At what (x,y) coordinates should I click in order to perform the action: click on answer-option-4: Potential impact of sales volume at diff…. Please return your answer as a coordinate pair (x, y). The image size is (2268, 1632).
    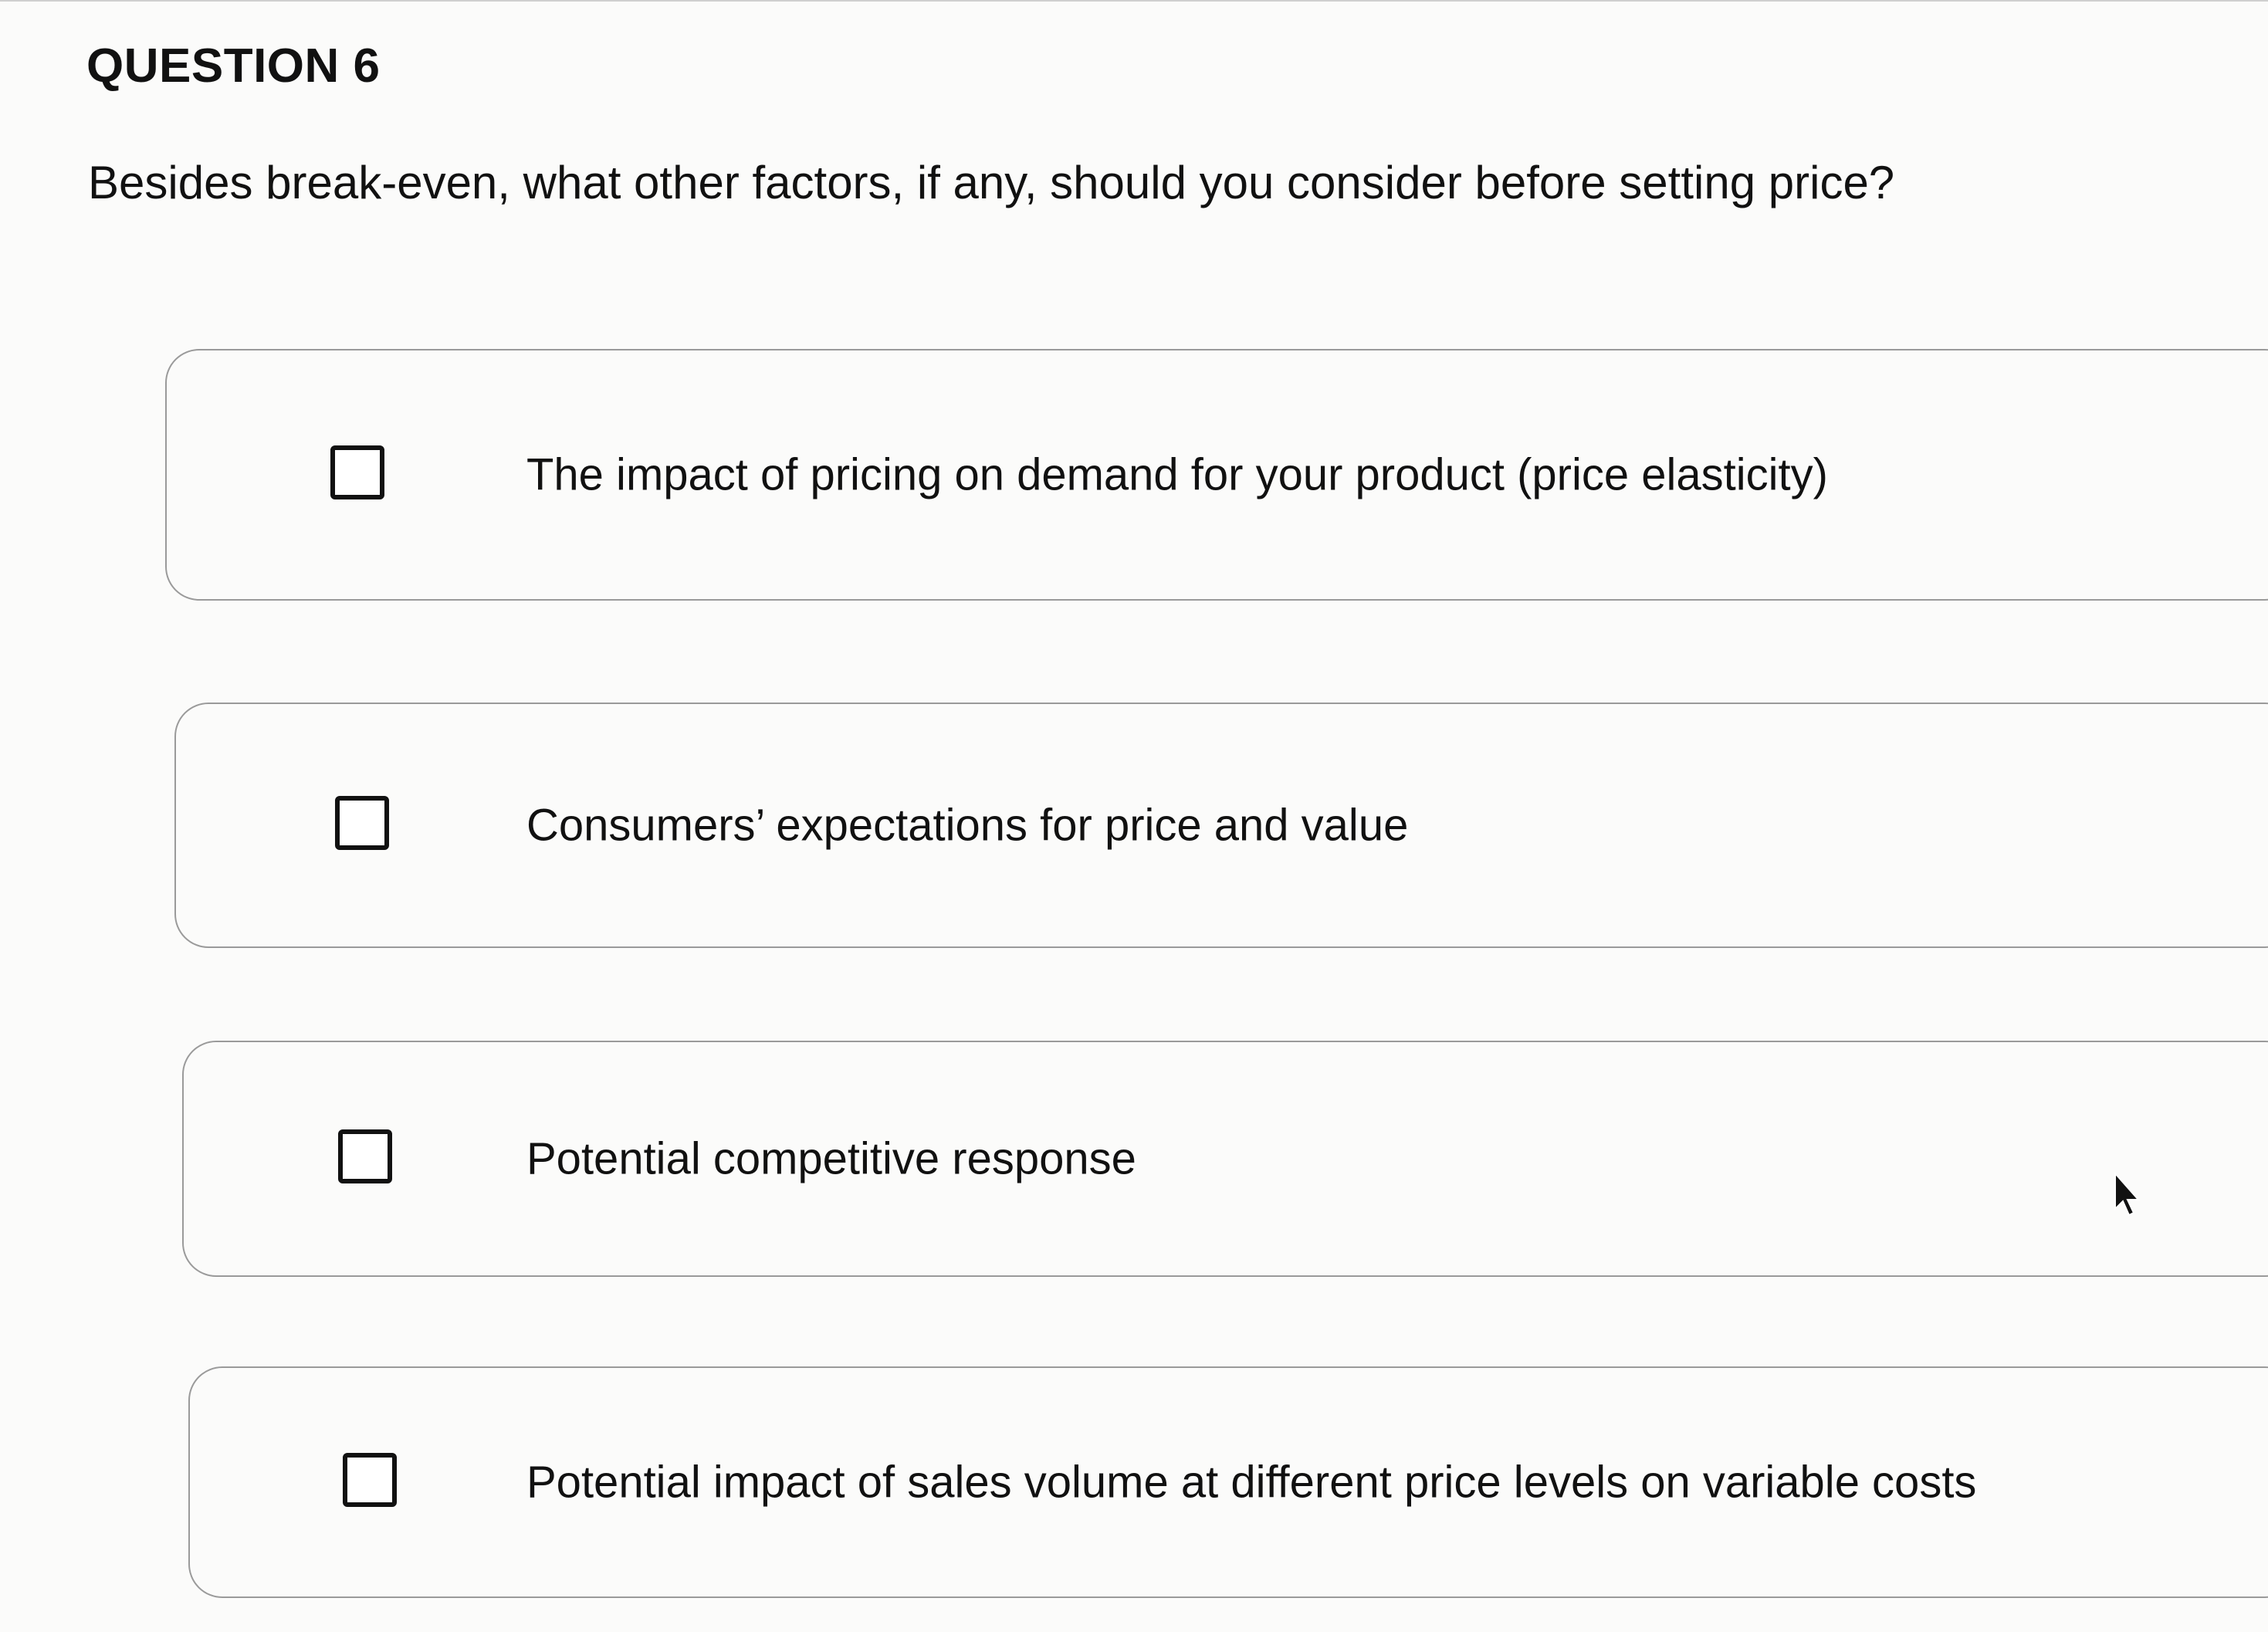
    Looking at the image, I should click on (1228, 1482).